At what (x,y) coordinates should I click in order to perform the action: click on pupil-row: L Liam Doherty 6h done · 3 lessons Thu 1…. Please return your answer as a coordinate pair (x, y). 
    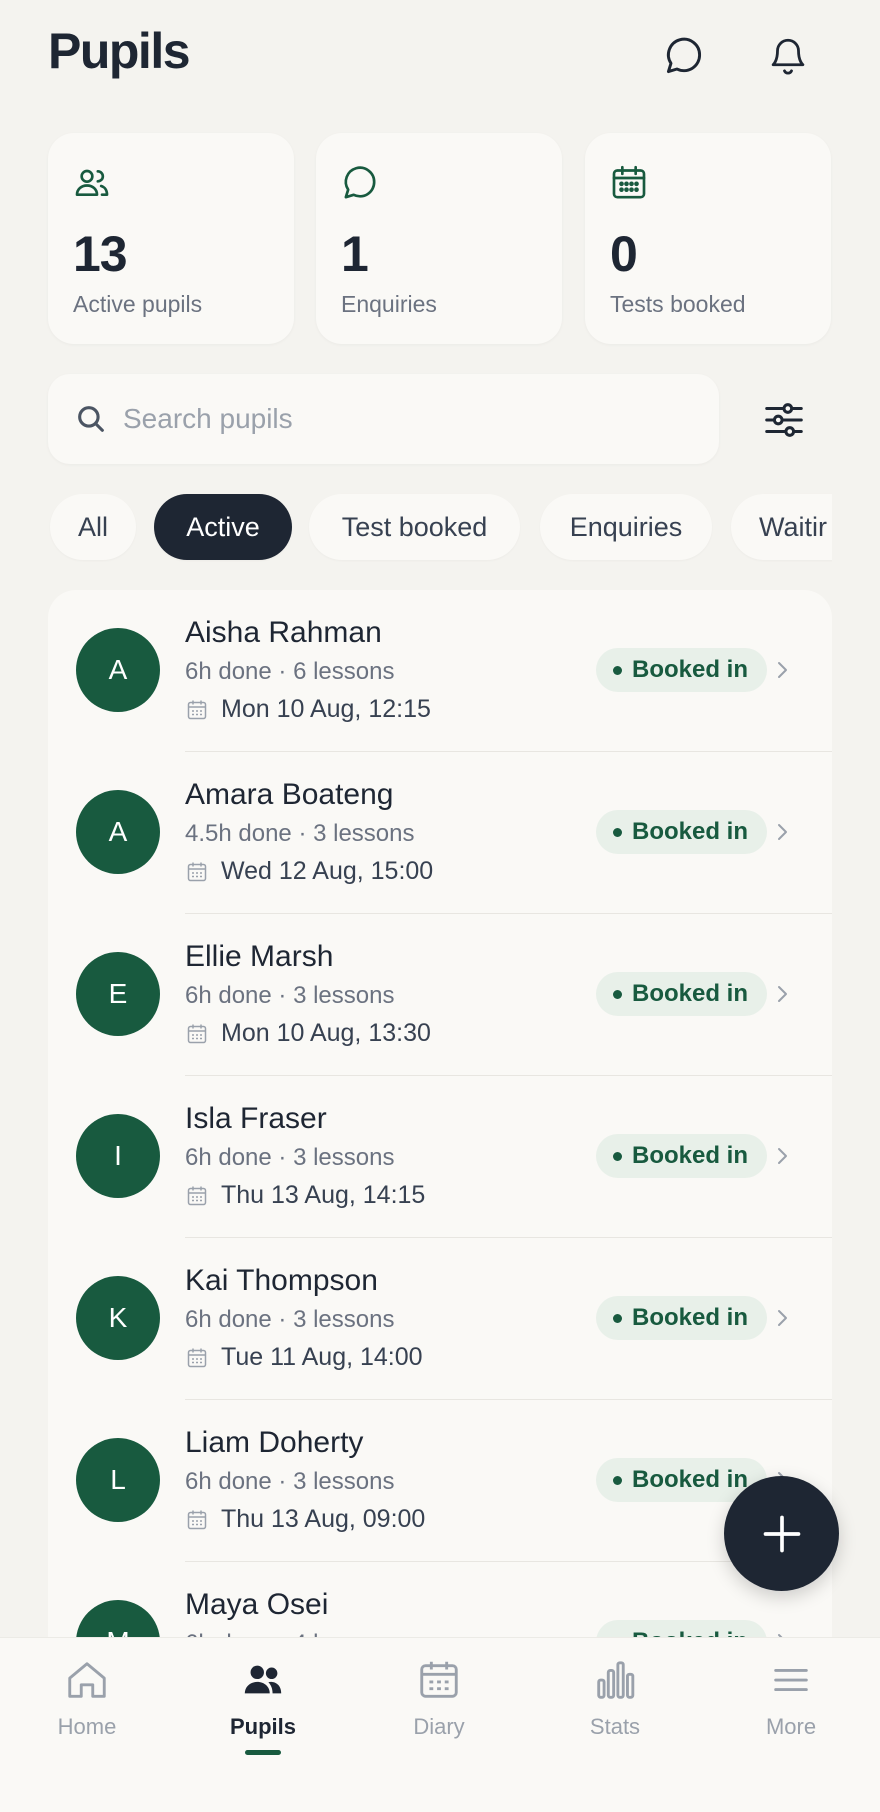
    Looking at the image, I should click on (440, 1481).